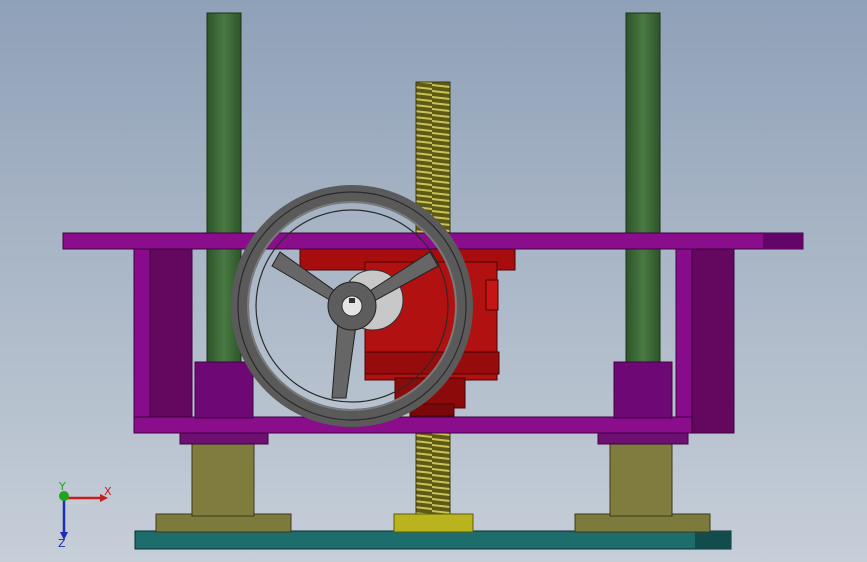  Describe the element at coordinates (642, 482) in the screenshot. I see `right-base-bushing` at that location.